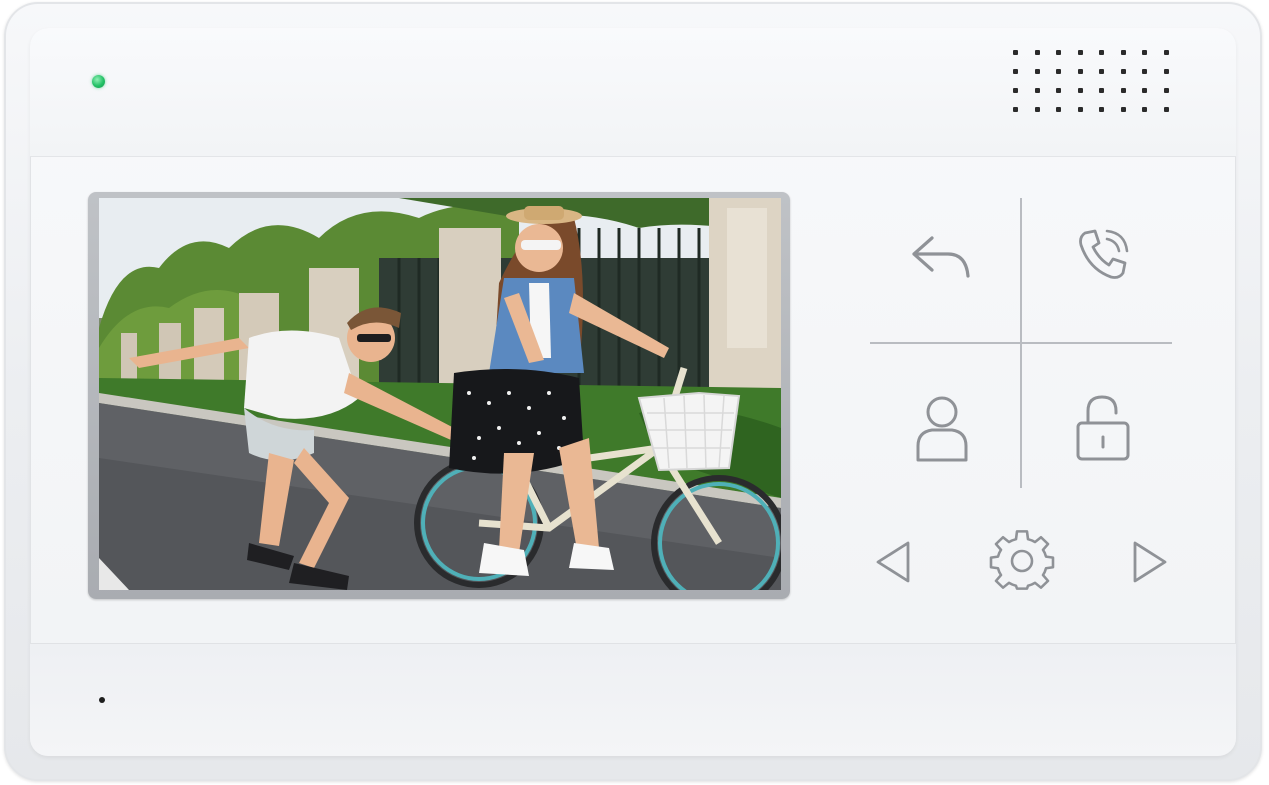  I want to click on control-divider-horizontal, so click(1021, 343).